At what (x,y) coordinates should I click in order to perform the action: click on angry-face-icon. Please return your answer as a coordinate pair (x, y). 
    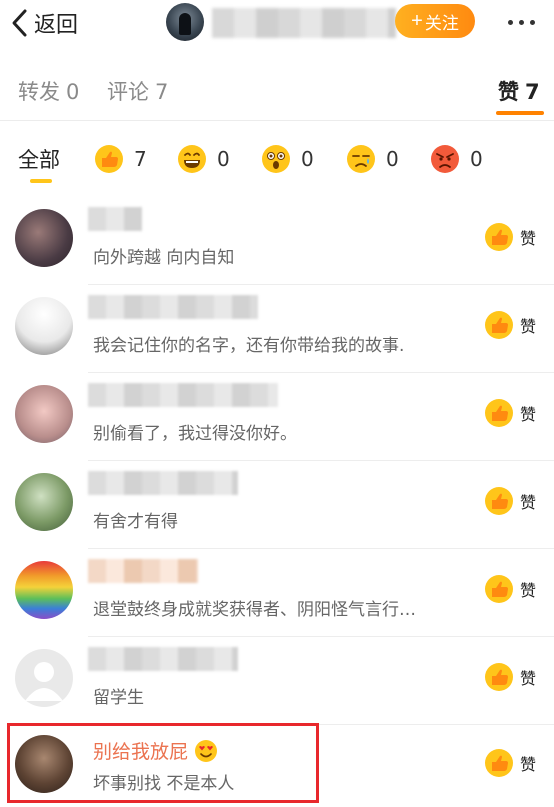
    Looking at the image, I should click on (445, 159).